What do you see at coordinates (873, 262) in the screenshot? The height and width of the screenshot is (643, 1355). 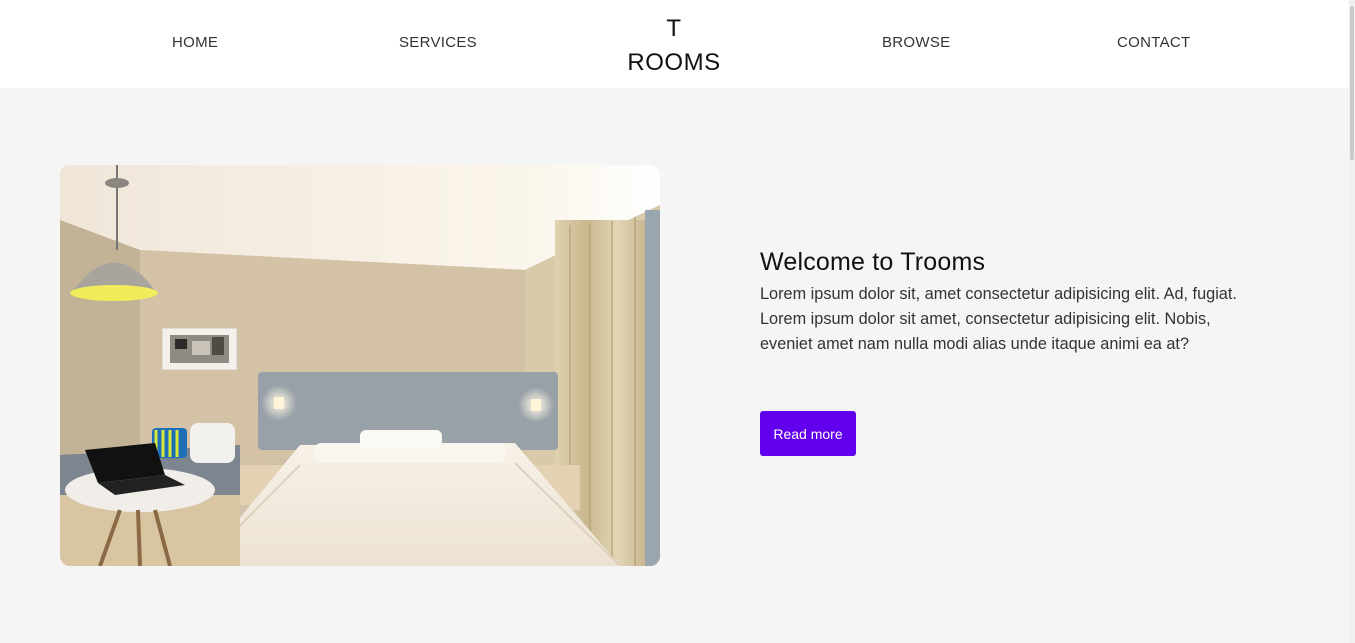 I see `welcome-heading: Welcome to Trooms` at bounding box center [873, 262].